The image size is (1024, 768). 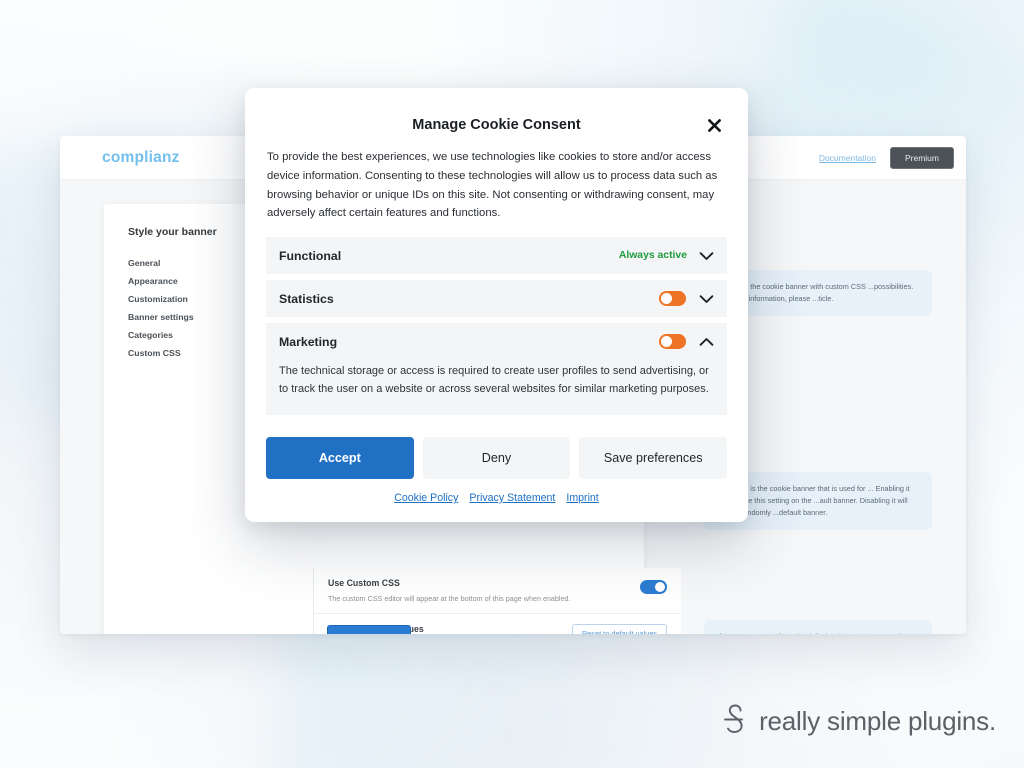 I want to click on deny-button: Deny, so click(x=496, y=457).